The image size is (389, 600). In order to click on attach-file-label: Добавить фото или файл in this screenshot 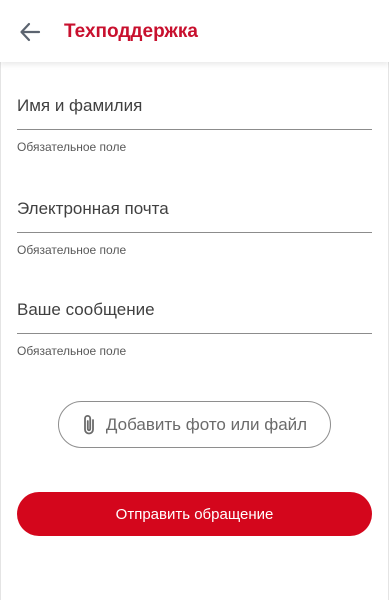, I will do `click(206, 424)`.